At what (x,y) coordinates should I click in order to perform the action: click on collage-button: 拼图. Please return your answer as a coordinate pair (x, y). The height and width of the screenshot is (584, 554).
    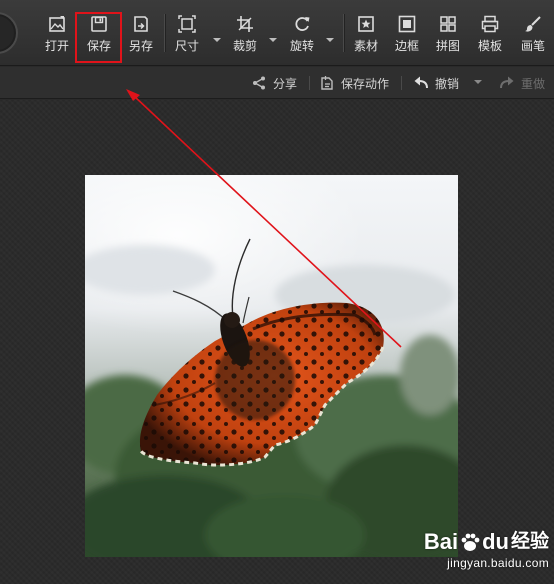
    Looking at the image, I should click on (448, 34).